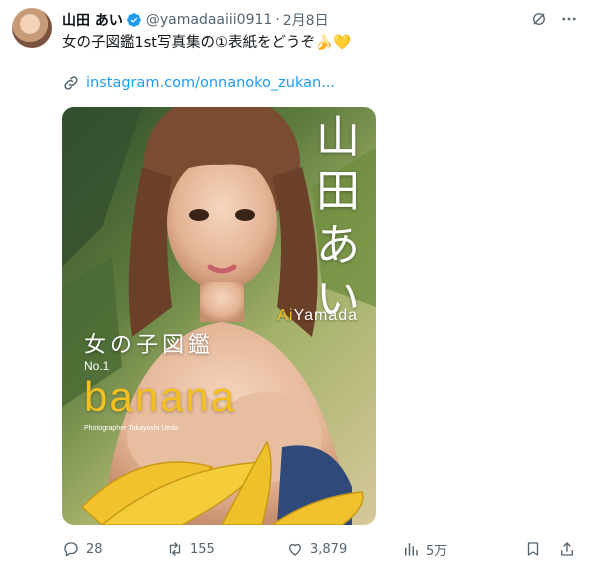 Image resolution: width=590 pixels, height=567 pixels. Describe the element at coordinates (207, 43) in the screenshot. I see `tweet-text: 女の子図鑑1st写真集の①表紙をどうぞ🍌💛` at that location.